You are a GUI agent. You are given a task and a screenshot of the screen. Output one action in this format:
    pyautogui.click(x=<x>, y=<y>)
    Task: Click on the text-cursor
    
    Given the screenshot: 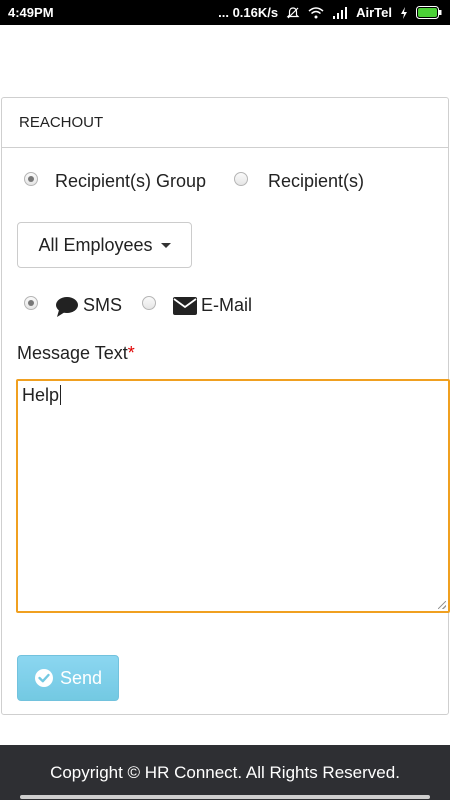 What is the action you would take?
    pyautogui.click(x=61, y=395)
    